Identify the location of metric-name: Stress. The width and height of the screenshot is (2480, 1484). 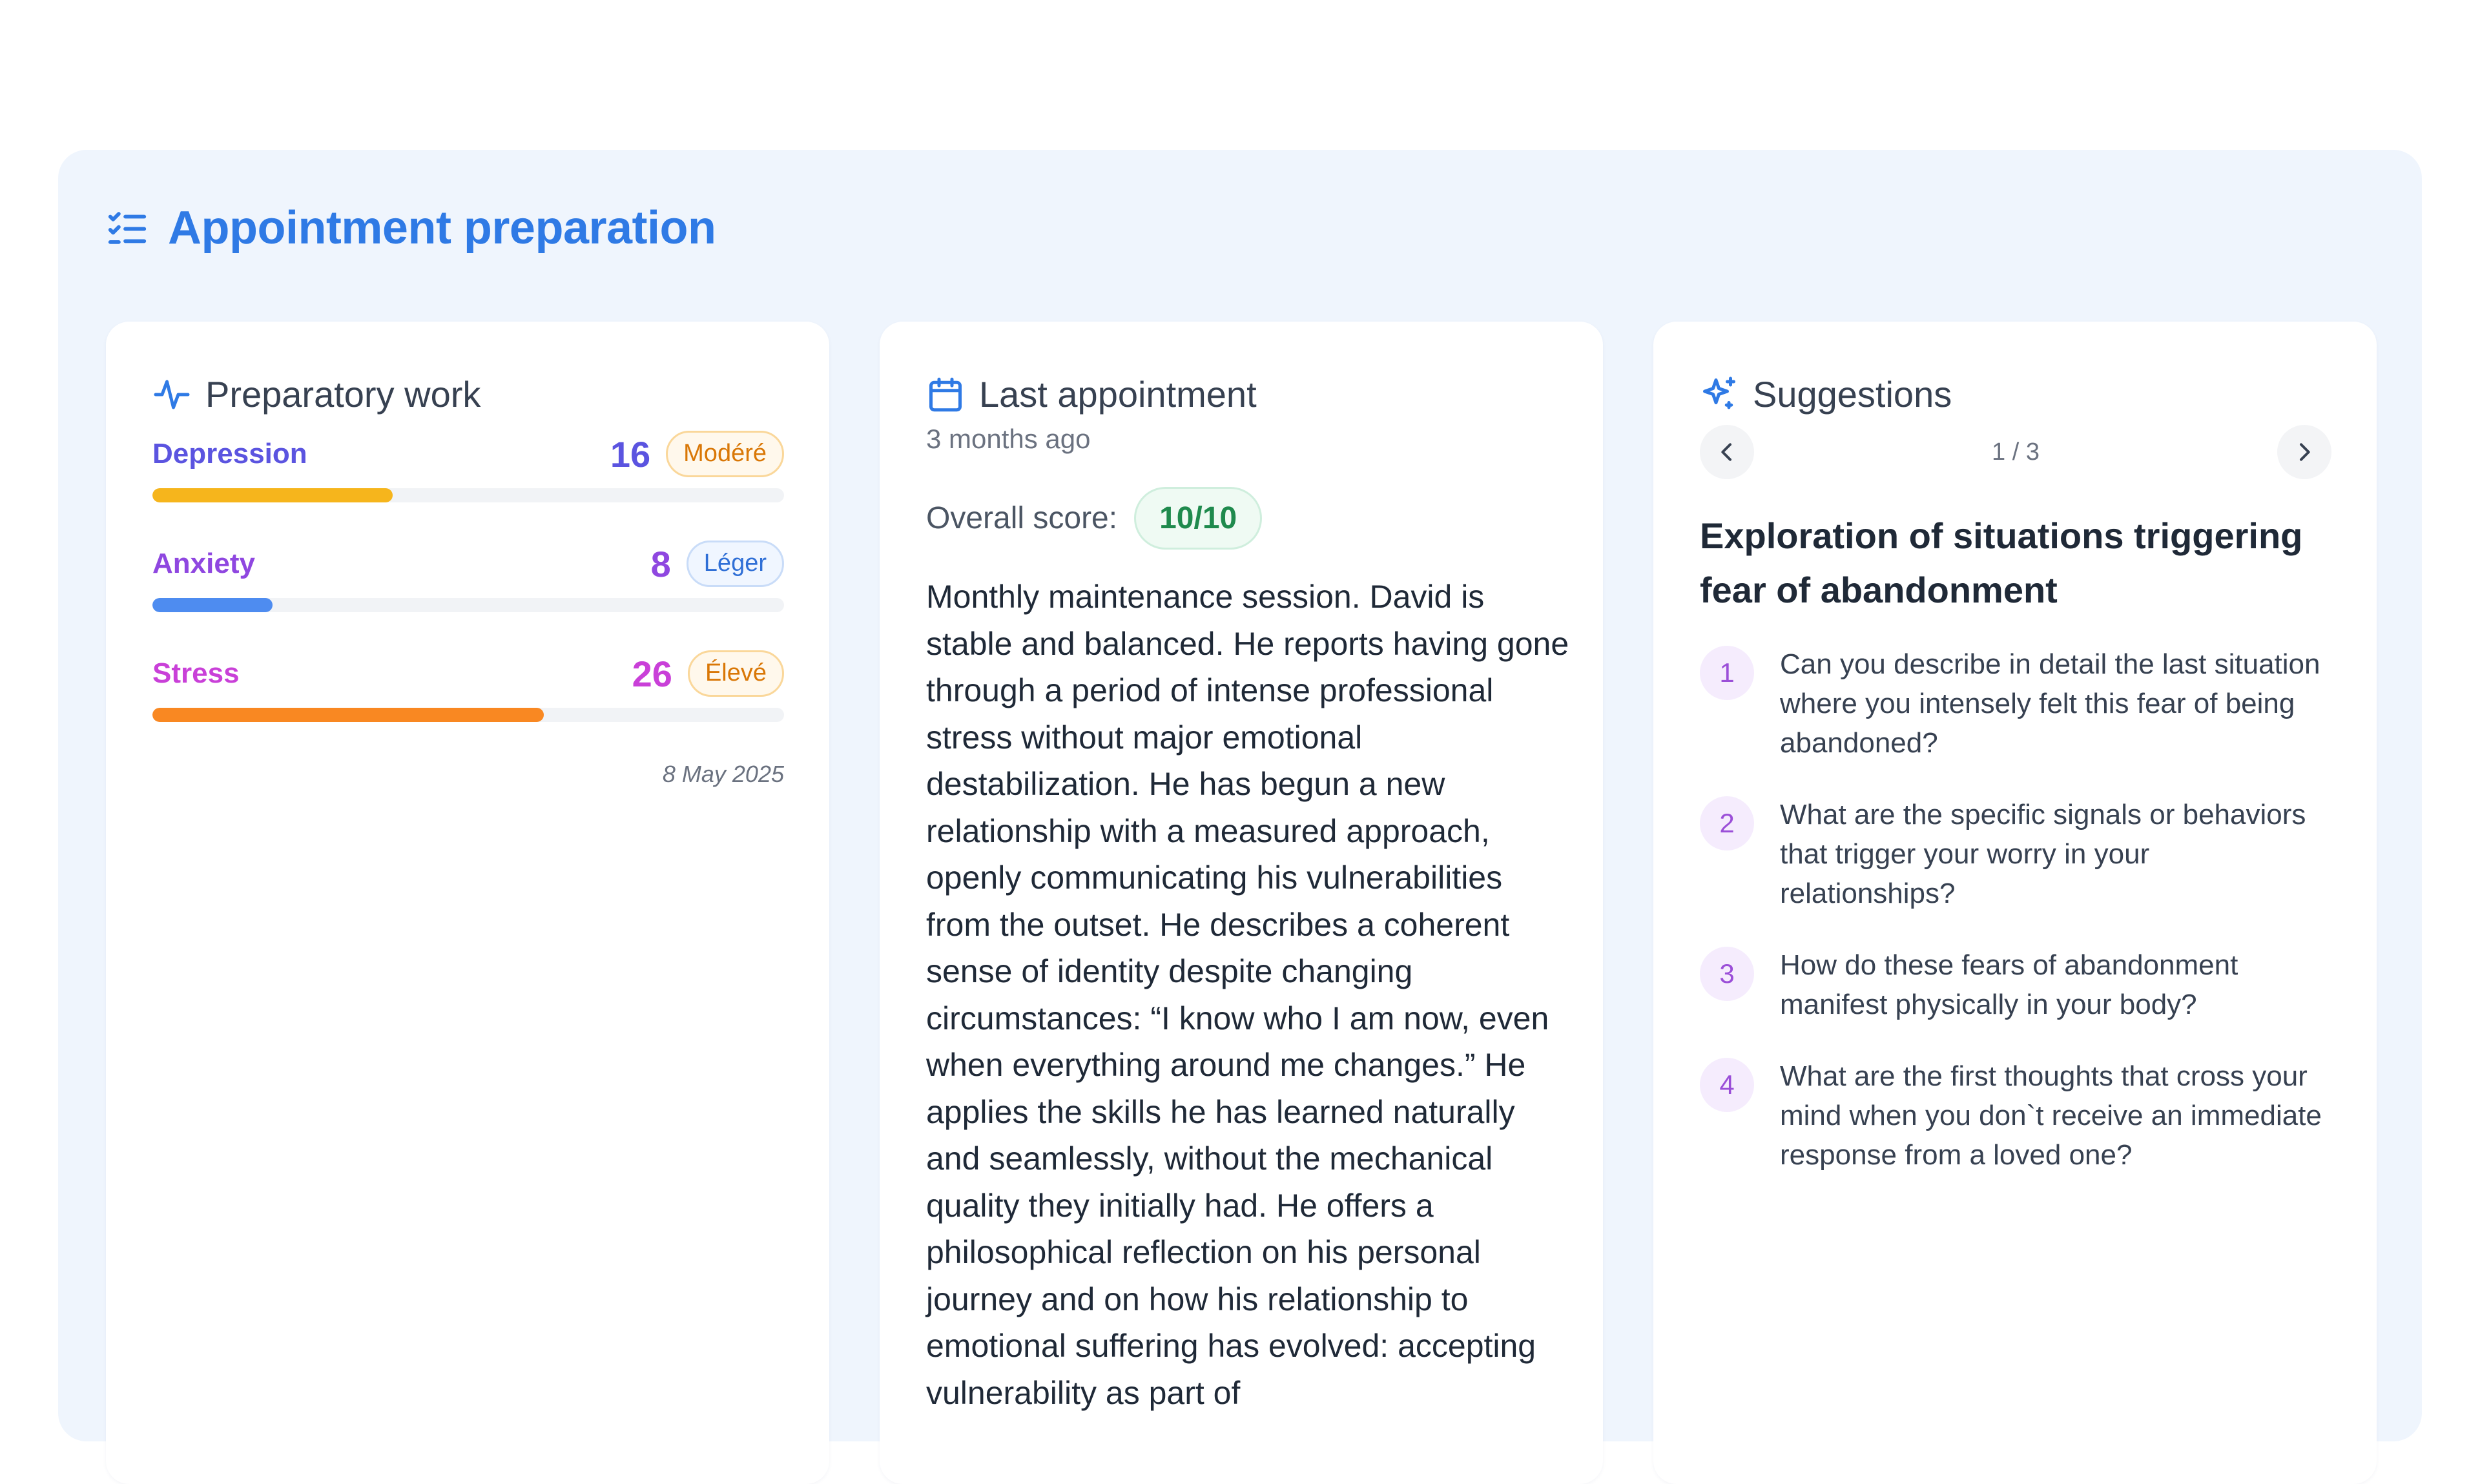
(196, 673).